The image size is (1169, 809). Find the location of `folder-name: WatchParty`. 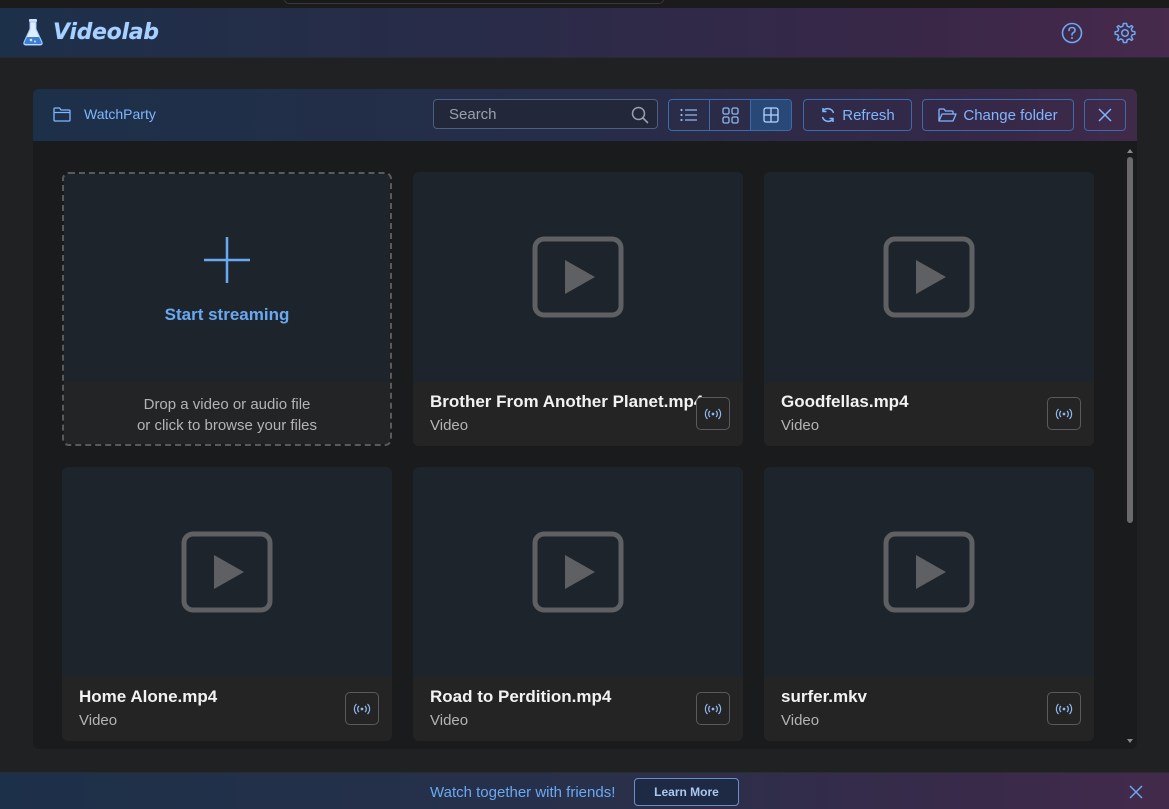

folder-name: WatchParty is located at coordinates (120, 114).